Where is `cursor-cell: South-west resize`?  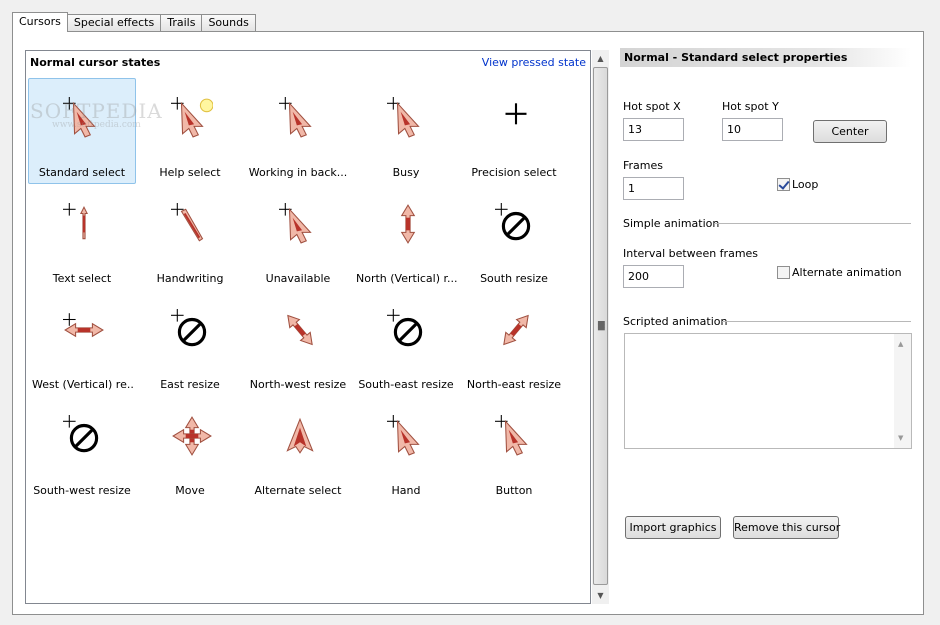
cursor-cell: South-west resize is located at coordinates (82, 449).